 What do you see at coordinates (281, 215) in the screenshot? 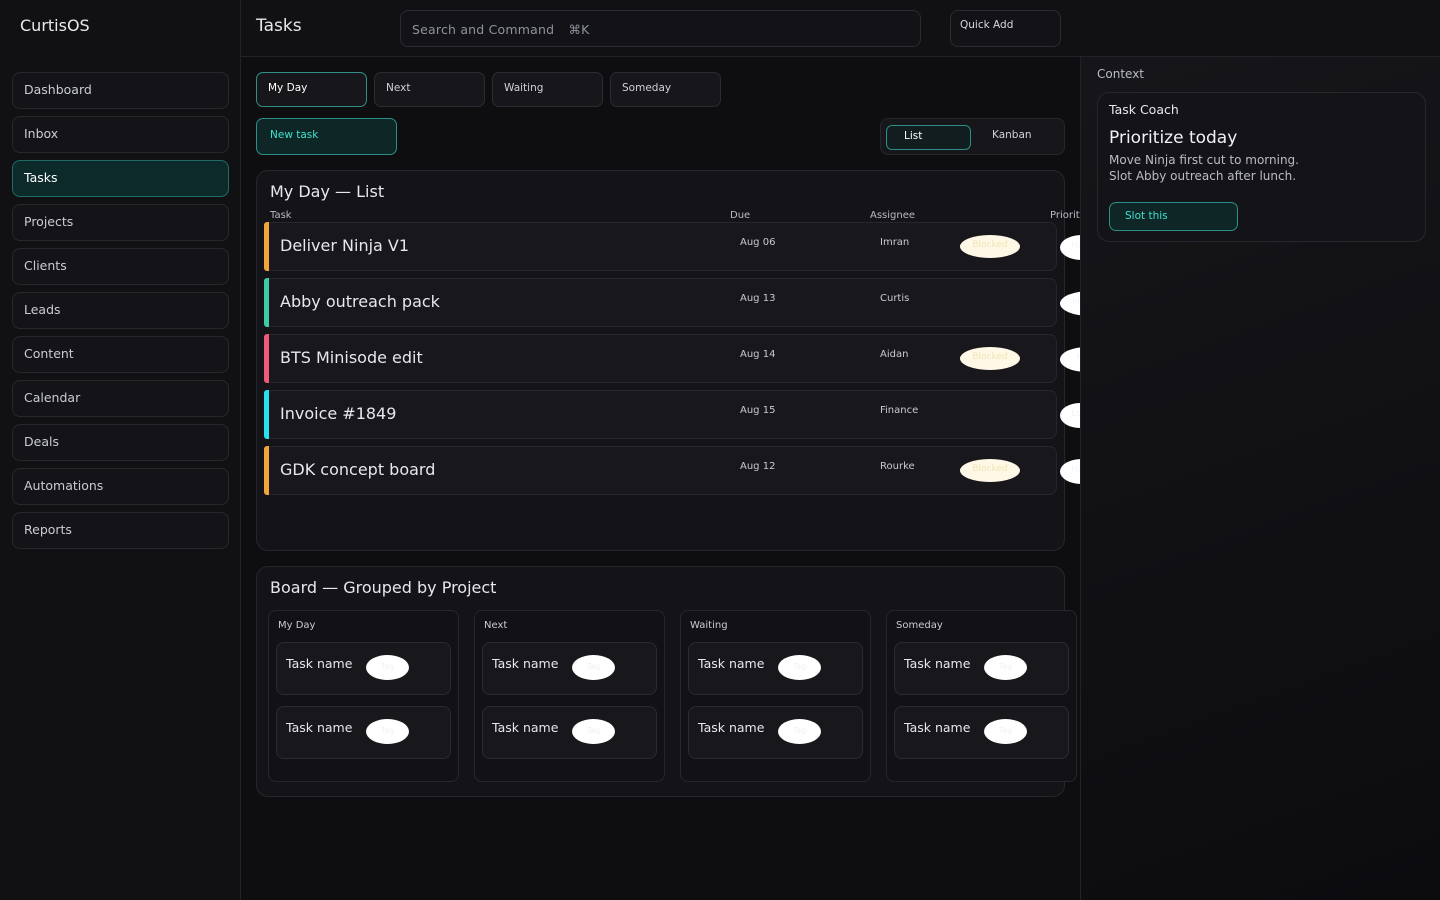
I see `column-header-task: Task` at bounding box center [281, 215].